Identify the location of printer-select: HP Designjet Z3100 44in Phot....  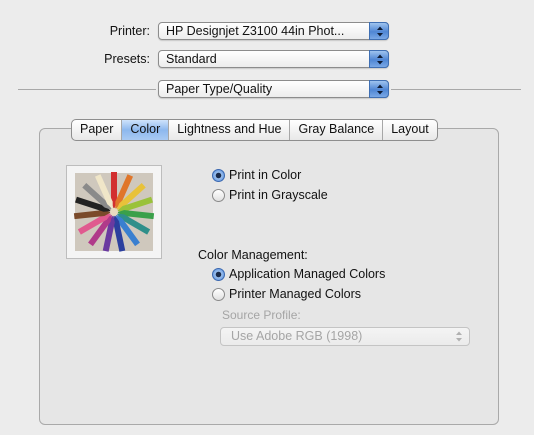
(273, 31).